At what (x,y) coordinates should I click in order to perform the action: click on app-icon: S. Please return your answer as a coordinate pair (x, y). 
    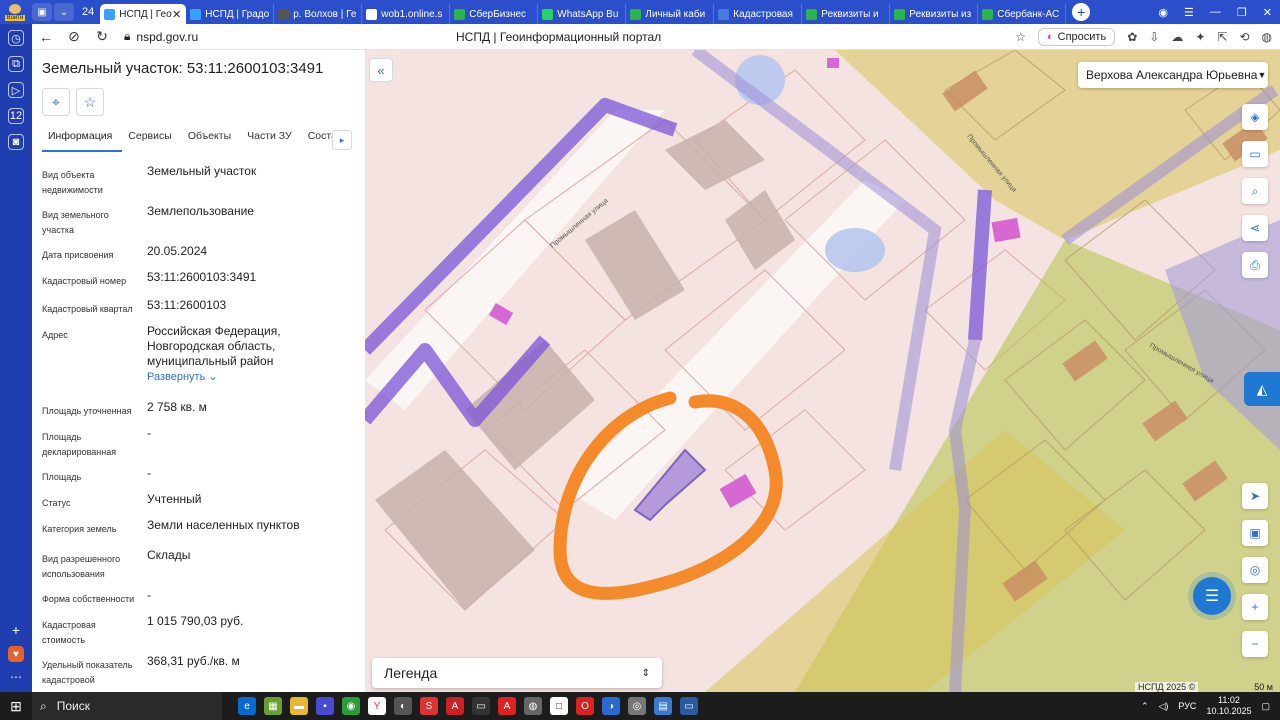
    Looking at the image, I should click on (429, 706).